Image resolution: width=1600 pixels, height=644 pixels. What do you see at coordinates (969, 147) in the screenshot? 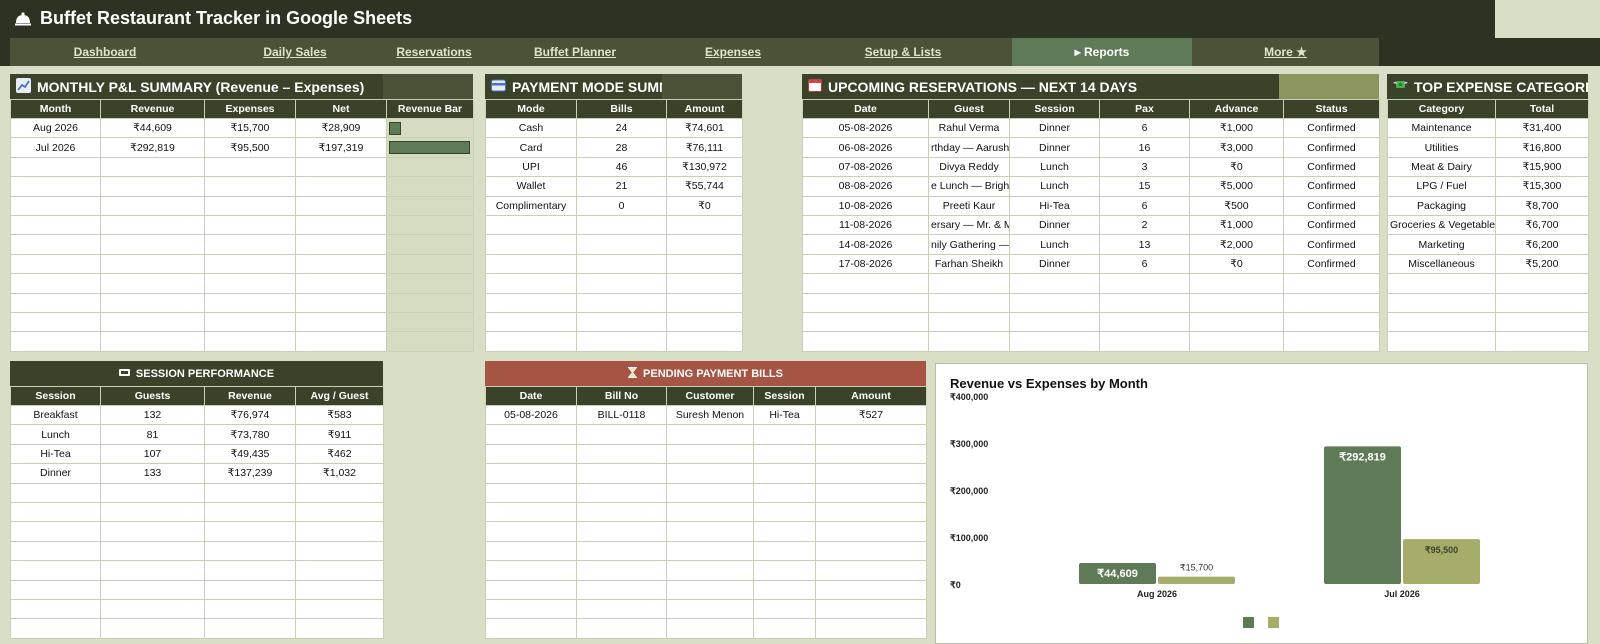
I see `table-cell: rthday — Aarush (1` at bounding box center [969, 147].